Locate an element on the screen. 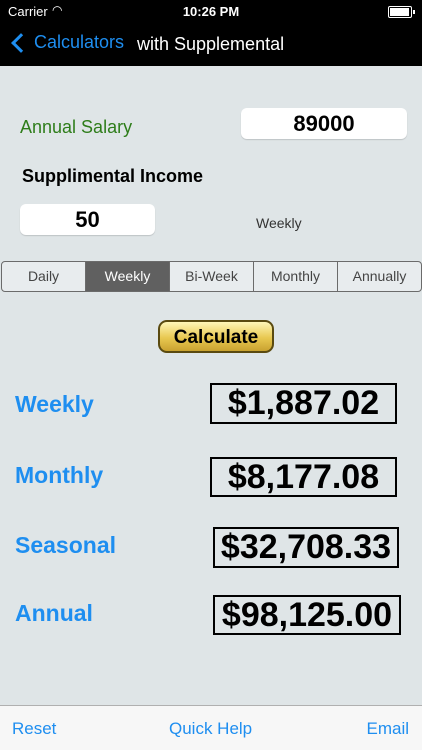 The width and height of the screenshot is (422, 750). status-bar: Carrier ◠ 10:26 PM is located at coordinates (211, 11).